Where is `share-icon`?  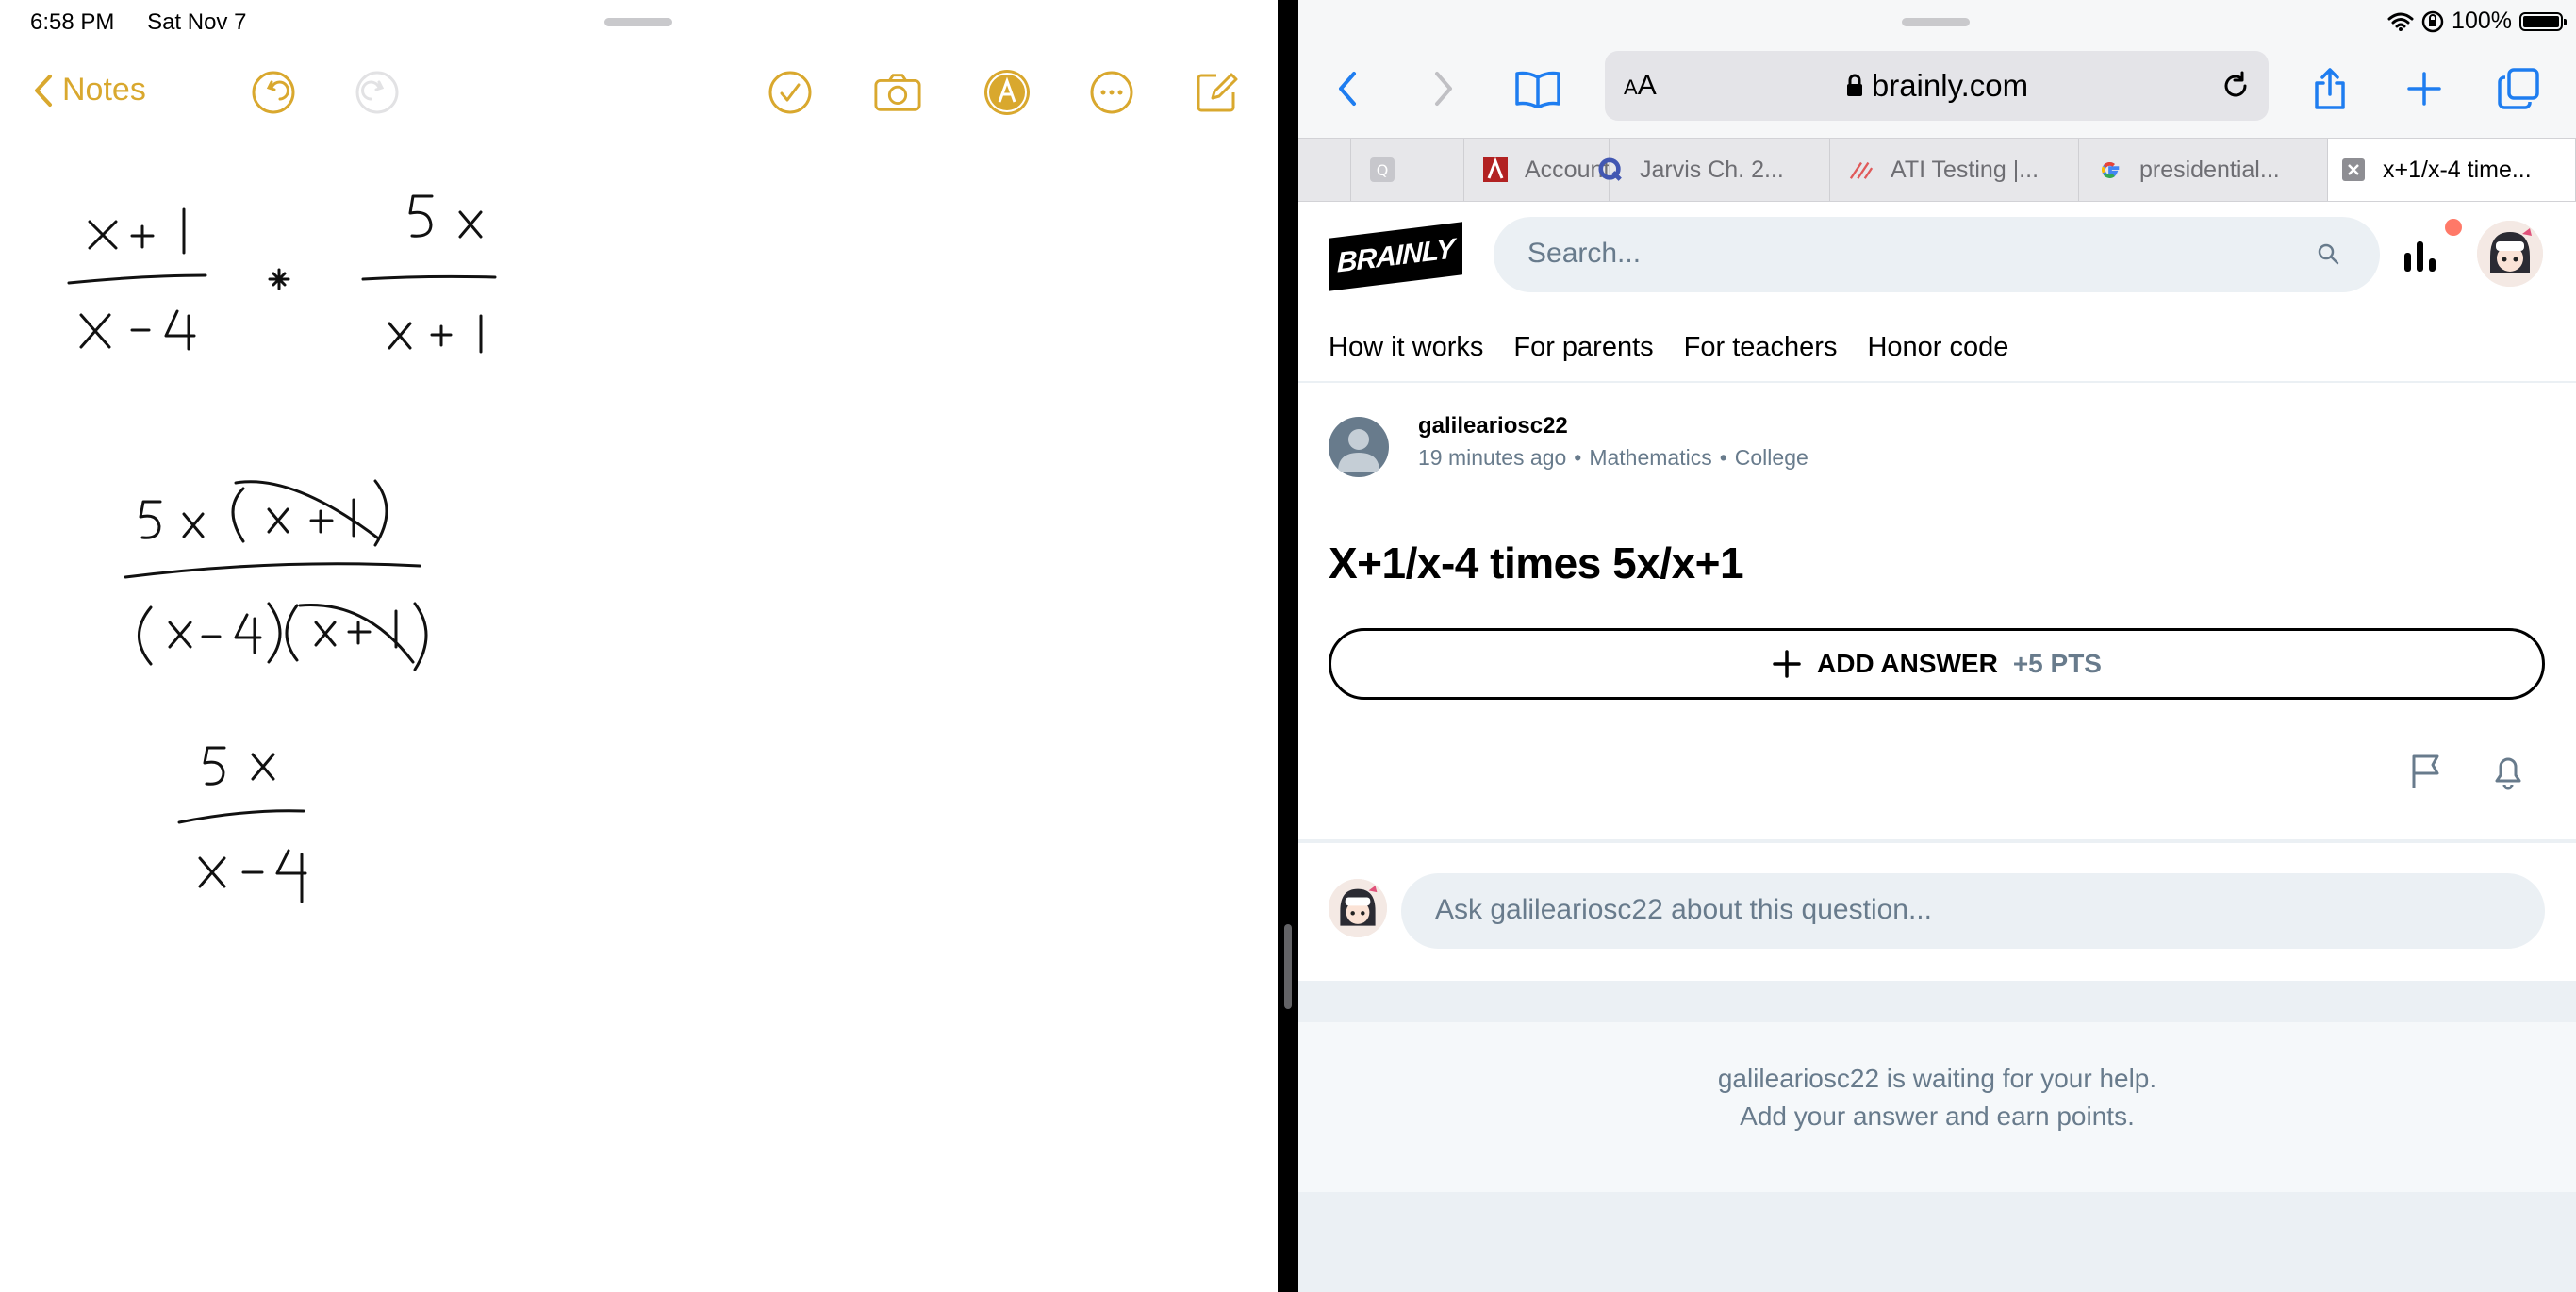
share-icon is located at coordinates (2330, 88).